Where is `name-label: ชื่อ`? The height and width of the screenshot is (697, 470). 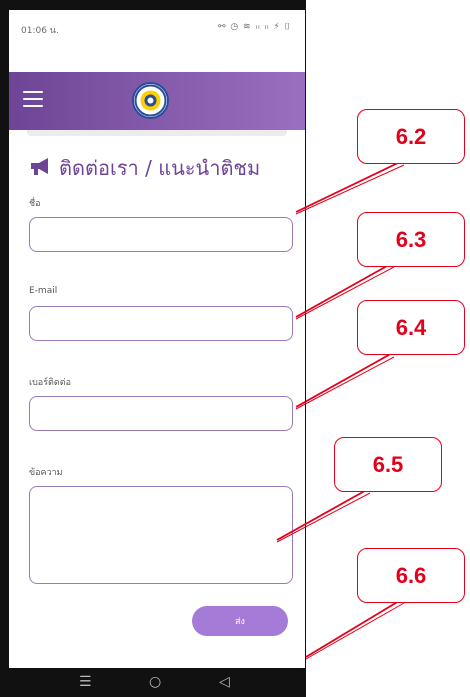 name-label: ชื่อ is located at coordinates (35, 204).